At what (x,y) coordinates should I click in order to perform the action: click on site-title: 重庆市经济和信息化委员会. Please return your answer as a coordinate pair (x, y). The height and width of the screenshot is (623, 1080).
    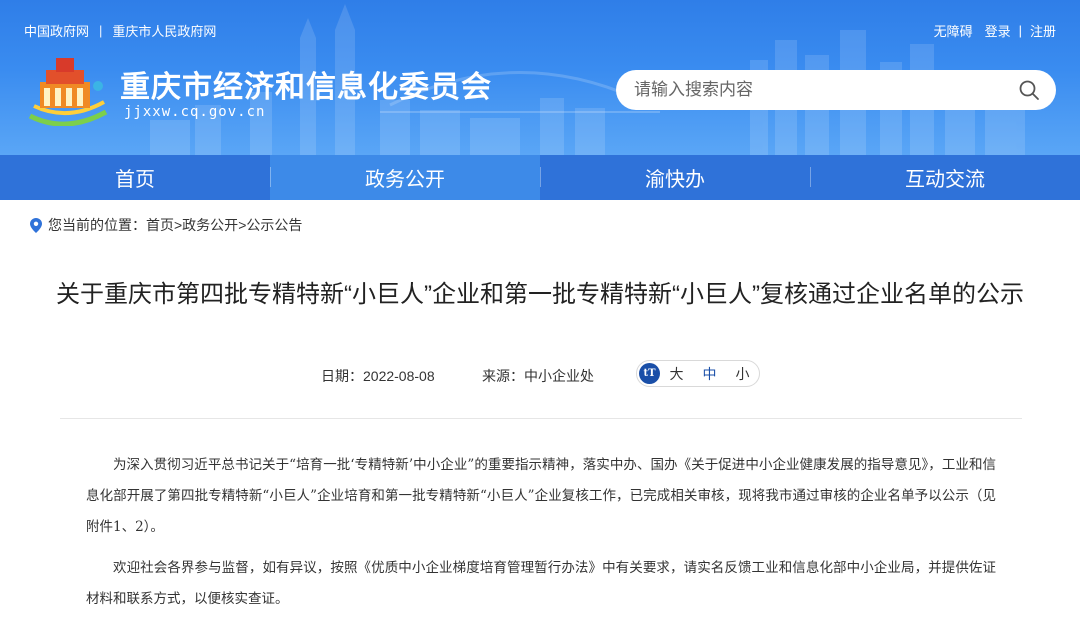
    Looking at the image, I should click on (306, 84).